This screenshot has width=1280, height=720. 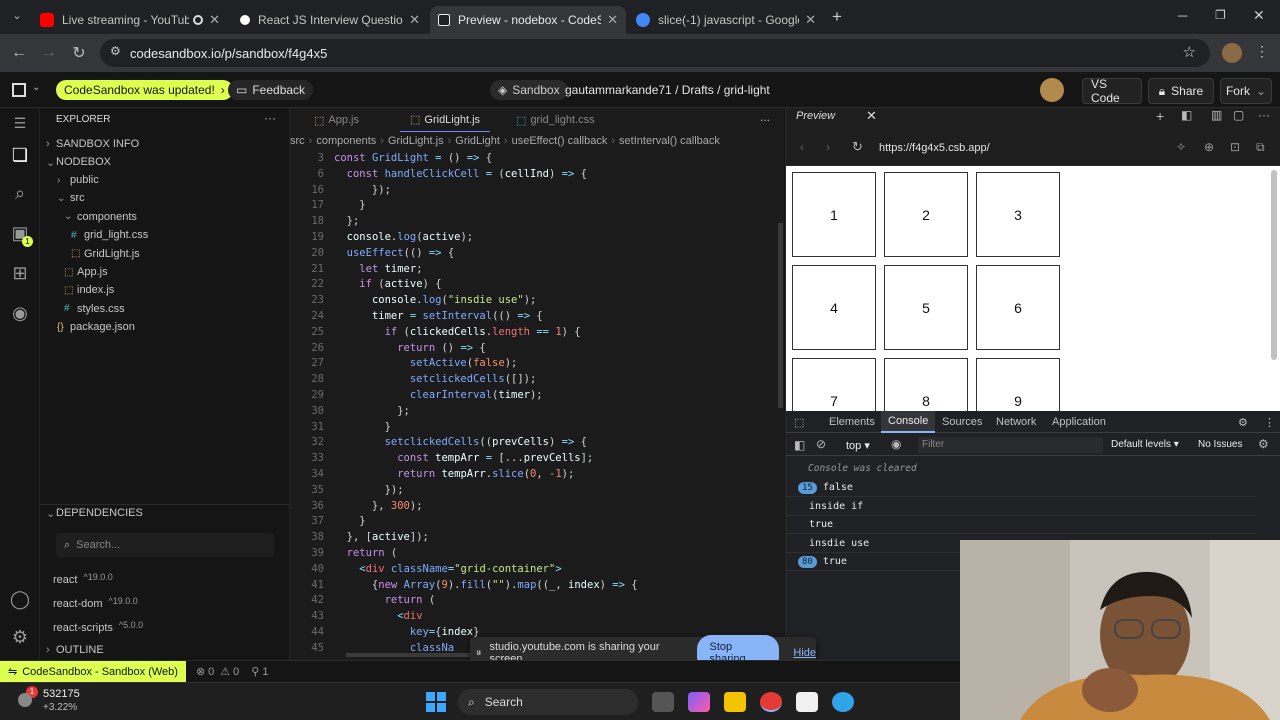 I want to click on devtools-tab-console: Console, so click(x=908, y=422).